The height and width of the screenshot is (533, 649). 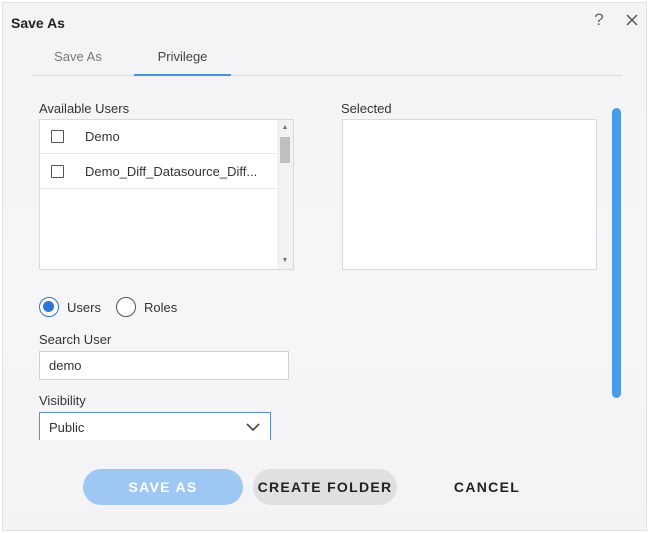 What do you see at coordinates (285, 194) in the screenshot?
I see `list-scrollbar: ▲ ▼` at bounding box center [285, 194].